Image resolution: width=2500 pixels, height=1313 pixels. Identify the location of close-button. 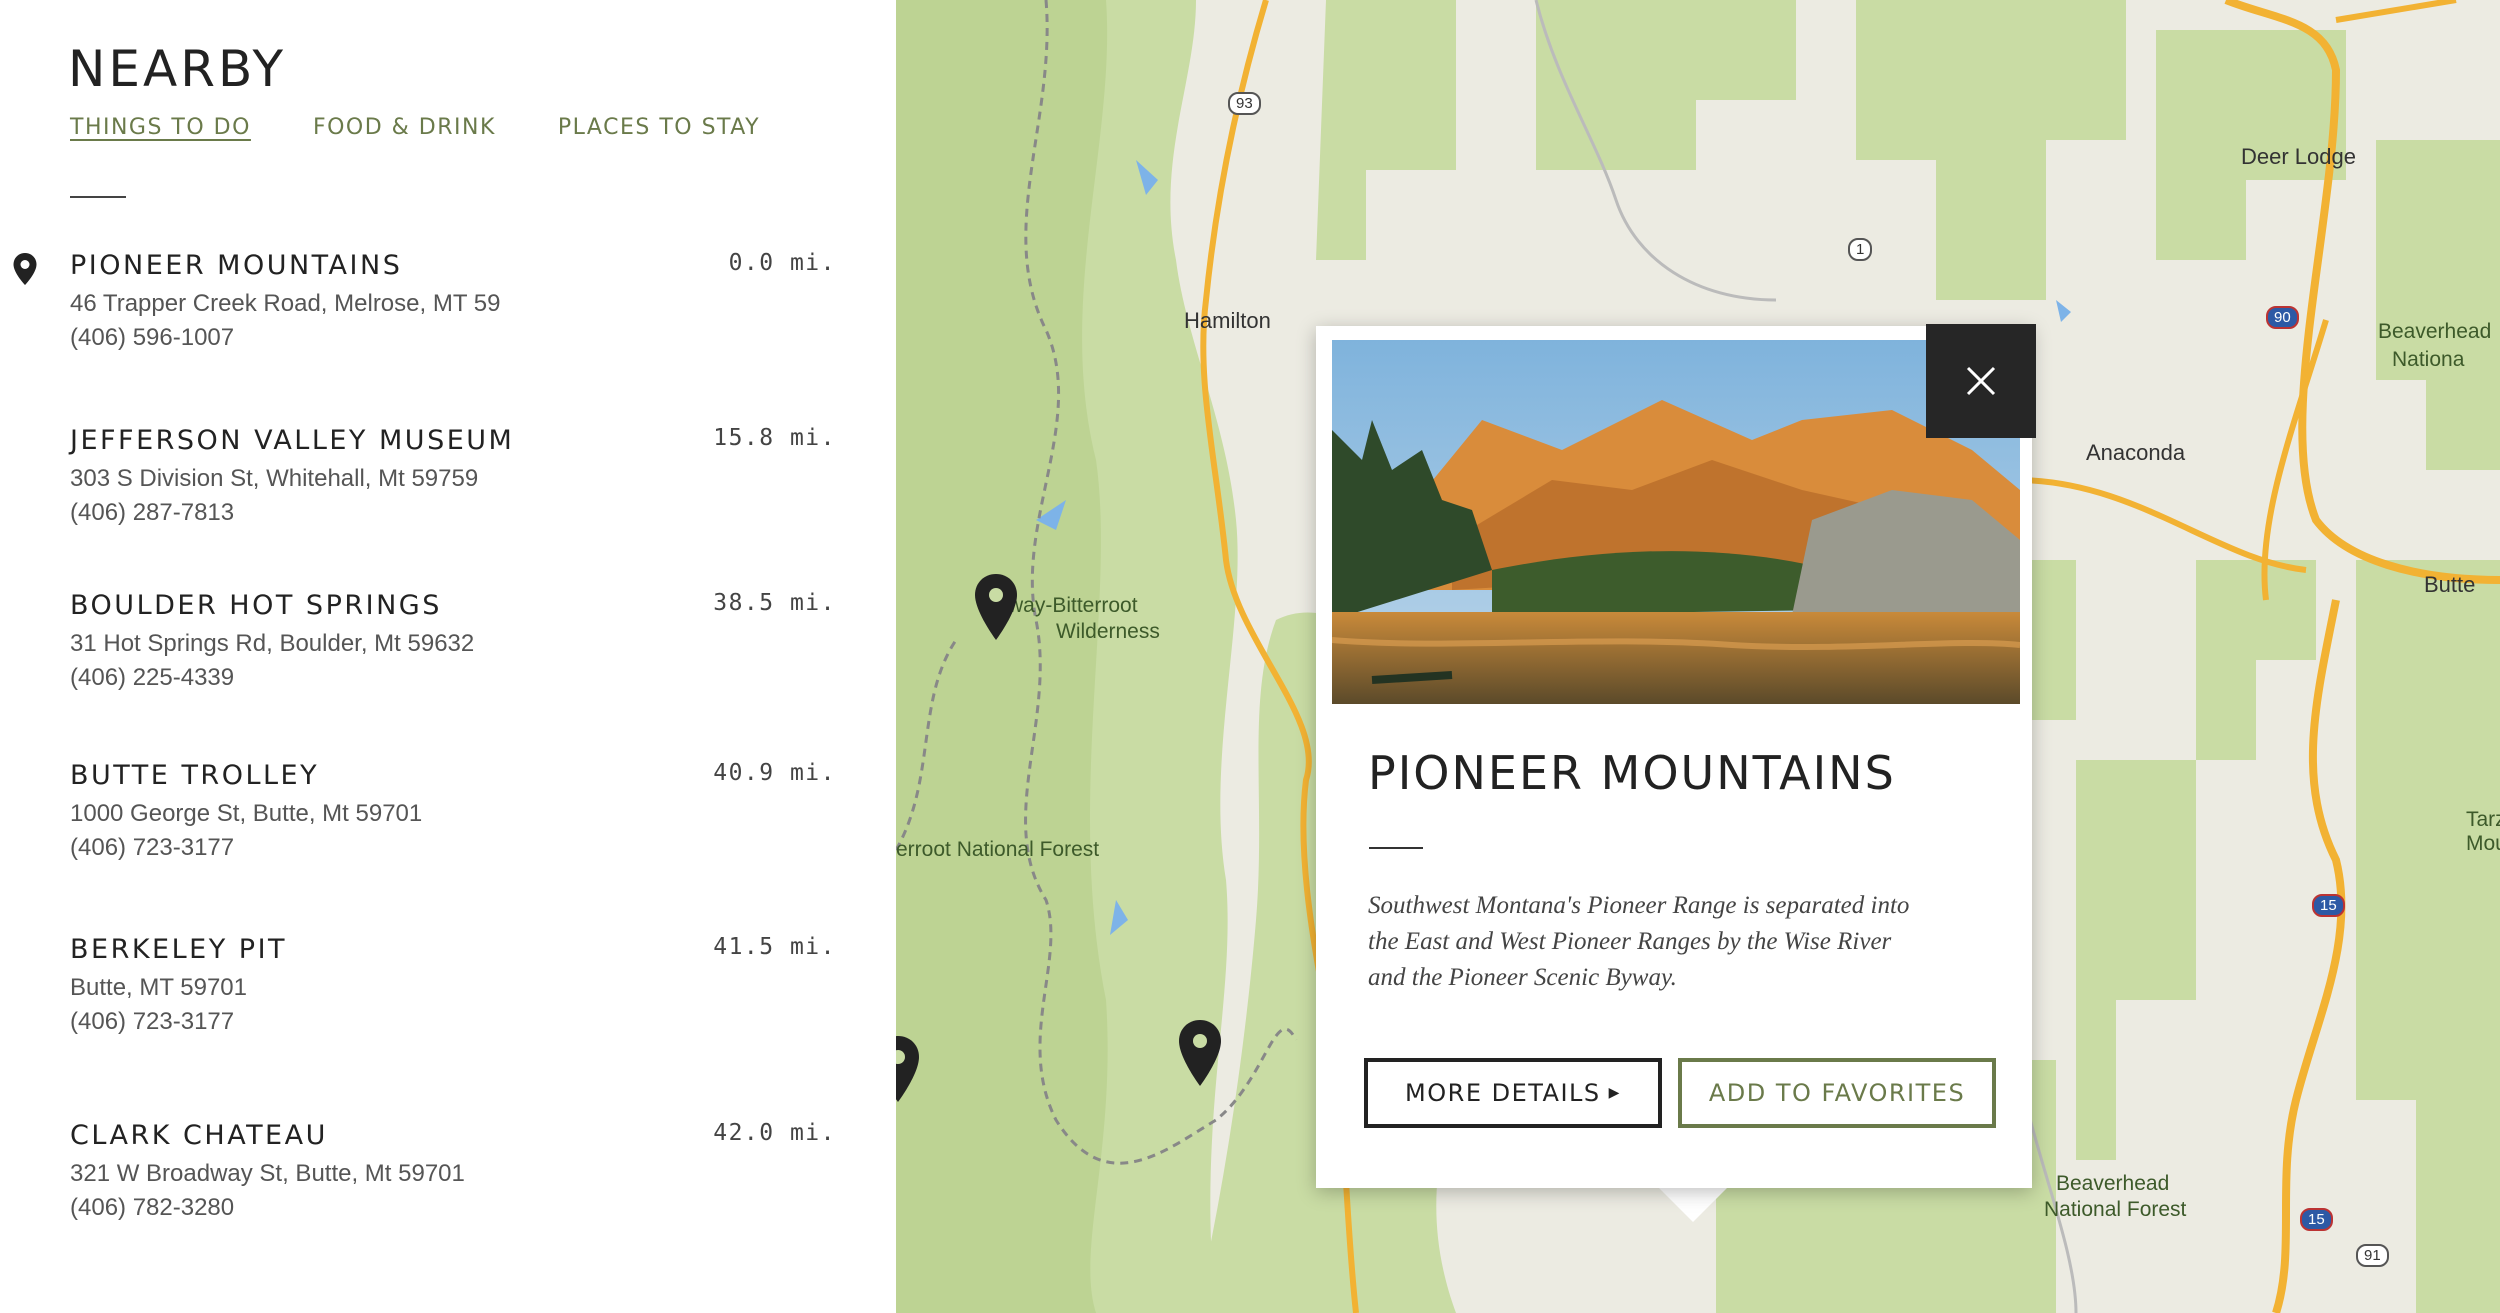
(1981, 381).